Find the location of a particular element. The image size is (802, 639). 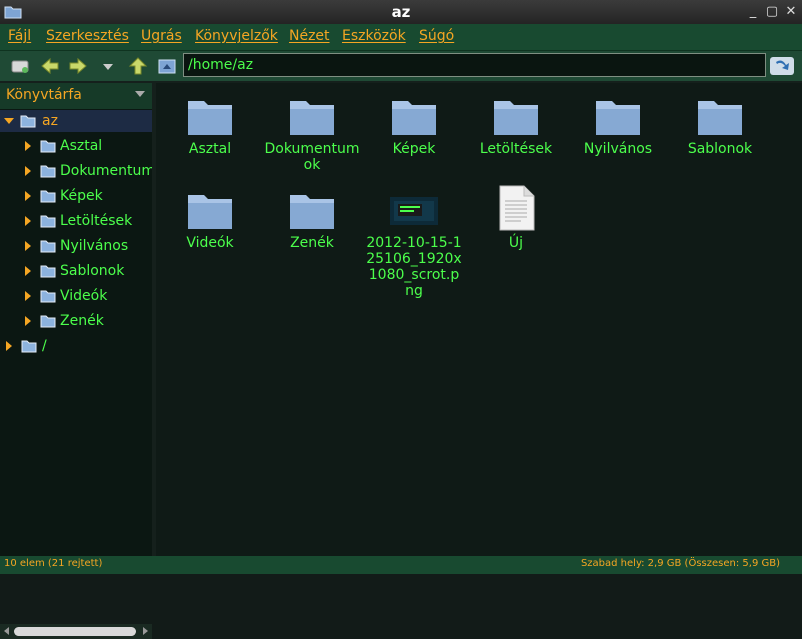

tree-item-dokumentumok: Dokumentumok is located at coordinates (86, 171).